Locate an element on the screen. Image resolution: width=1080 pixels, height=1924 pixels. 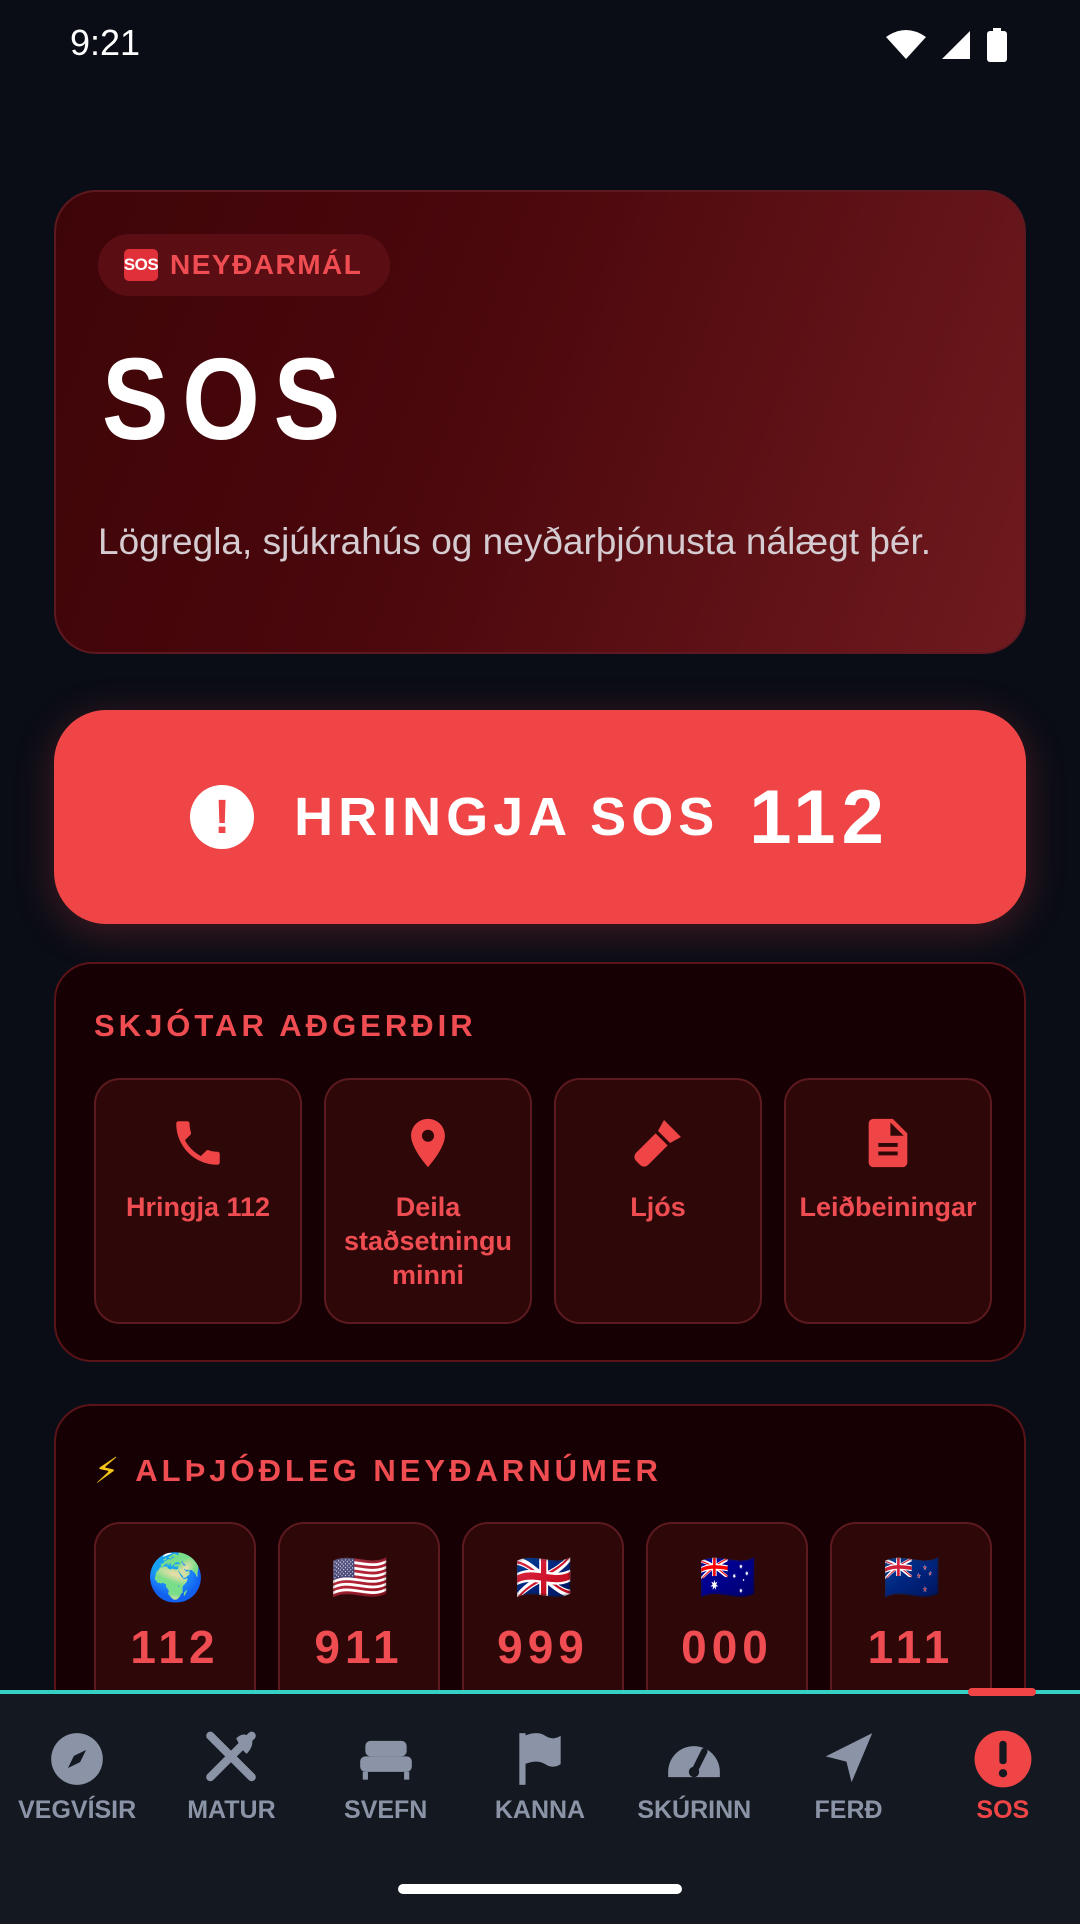
emergency-number: 111 is located at coordinates (911, 1647).